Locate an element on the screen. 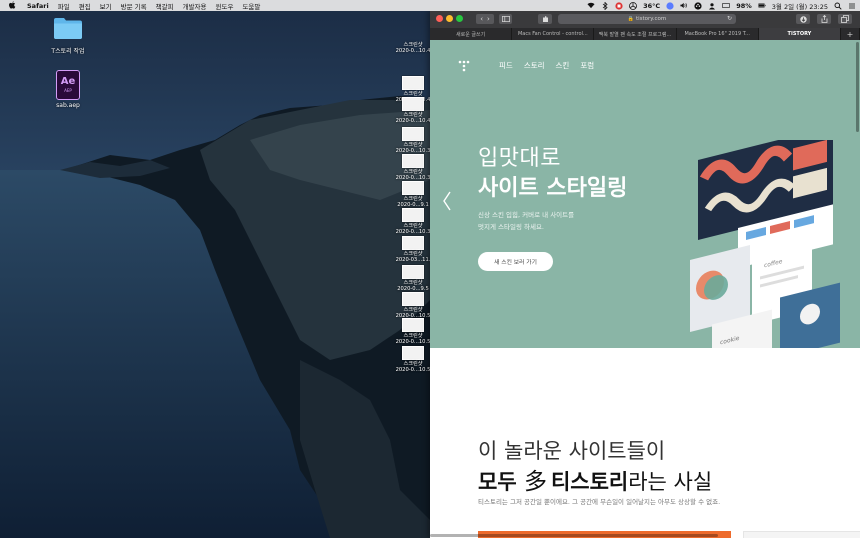  section-heading-tail: 라는 사실 is located at coordinates (670, 482).